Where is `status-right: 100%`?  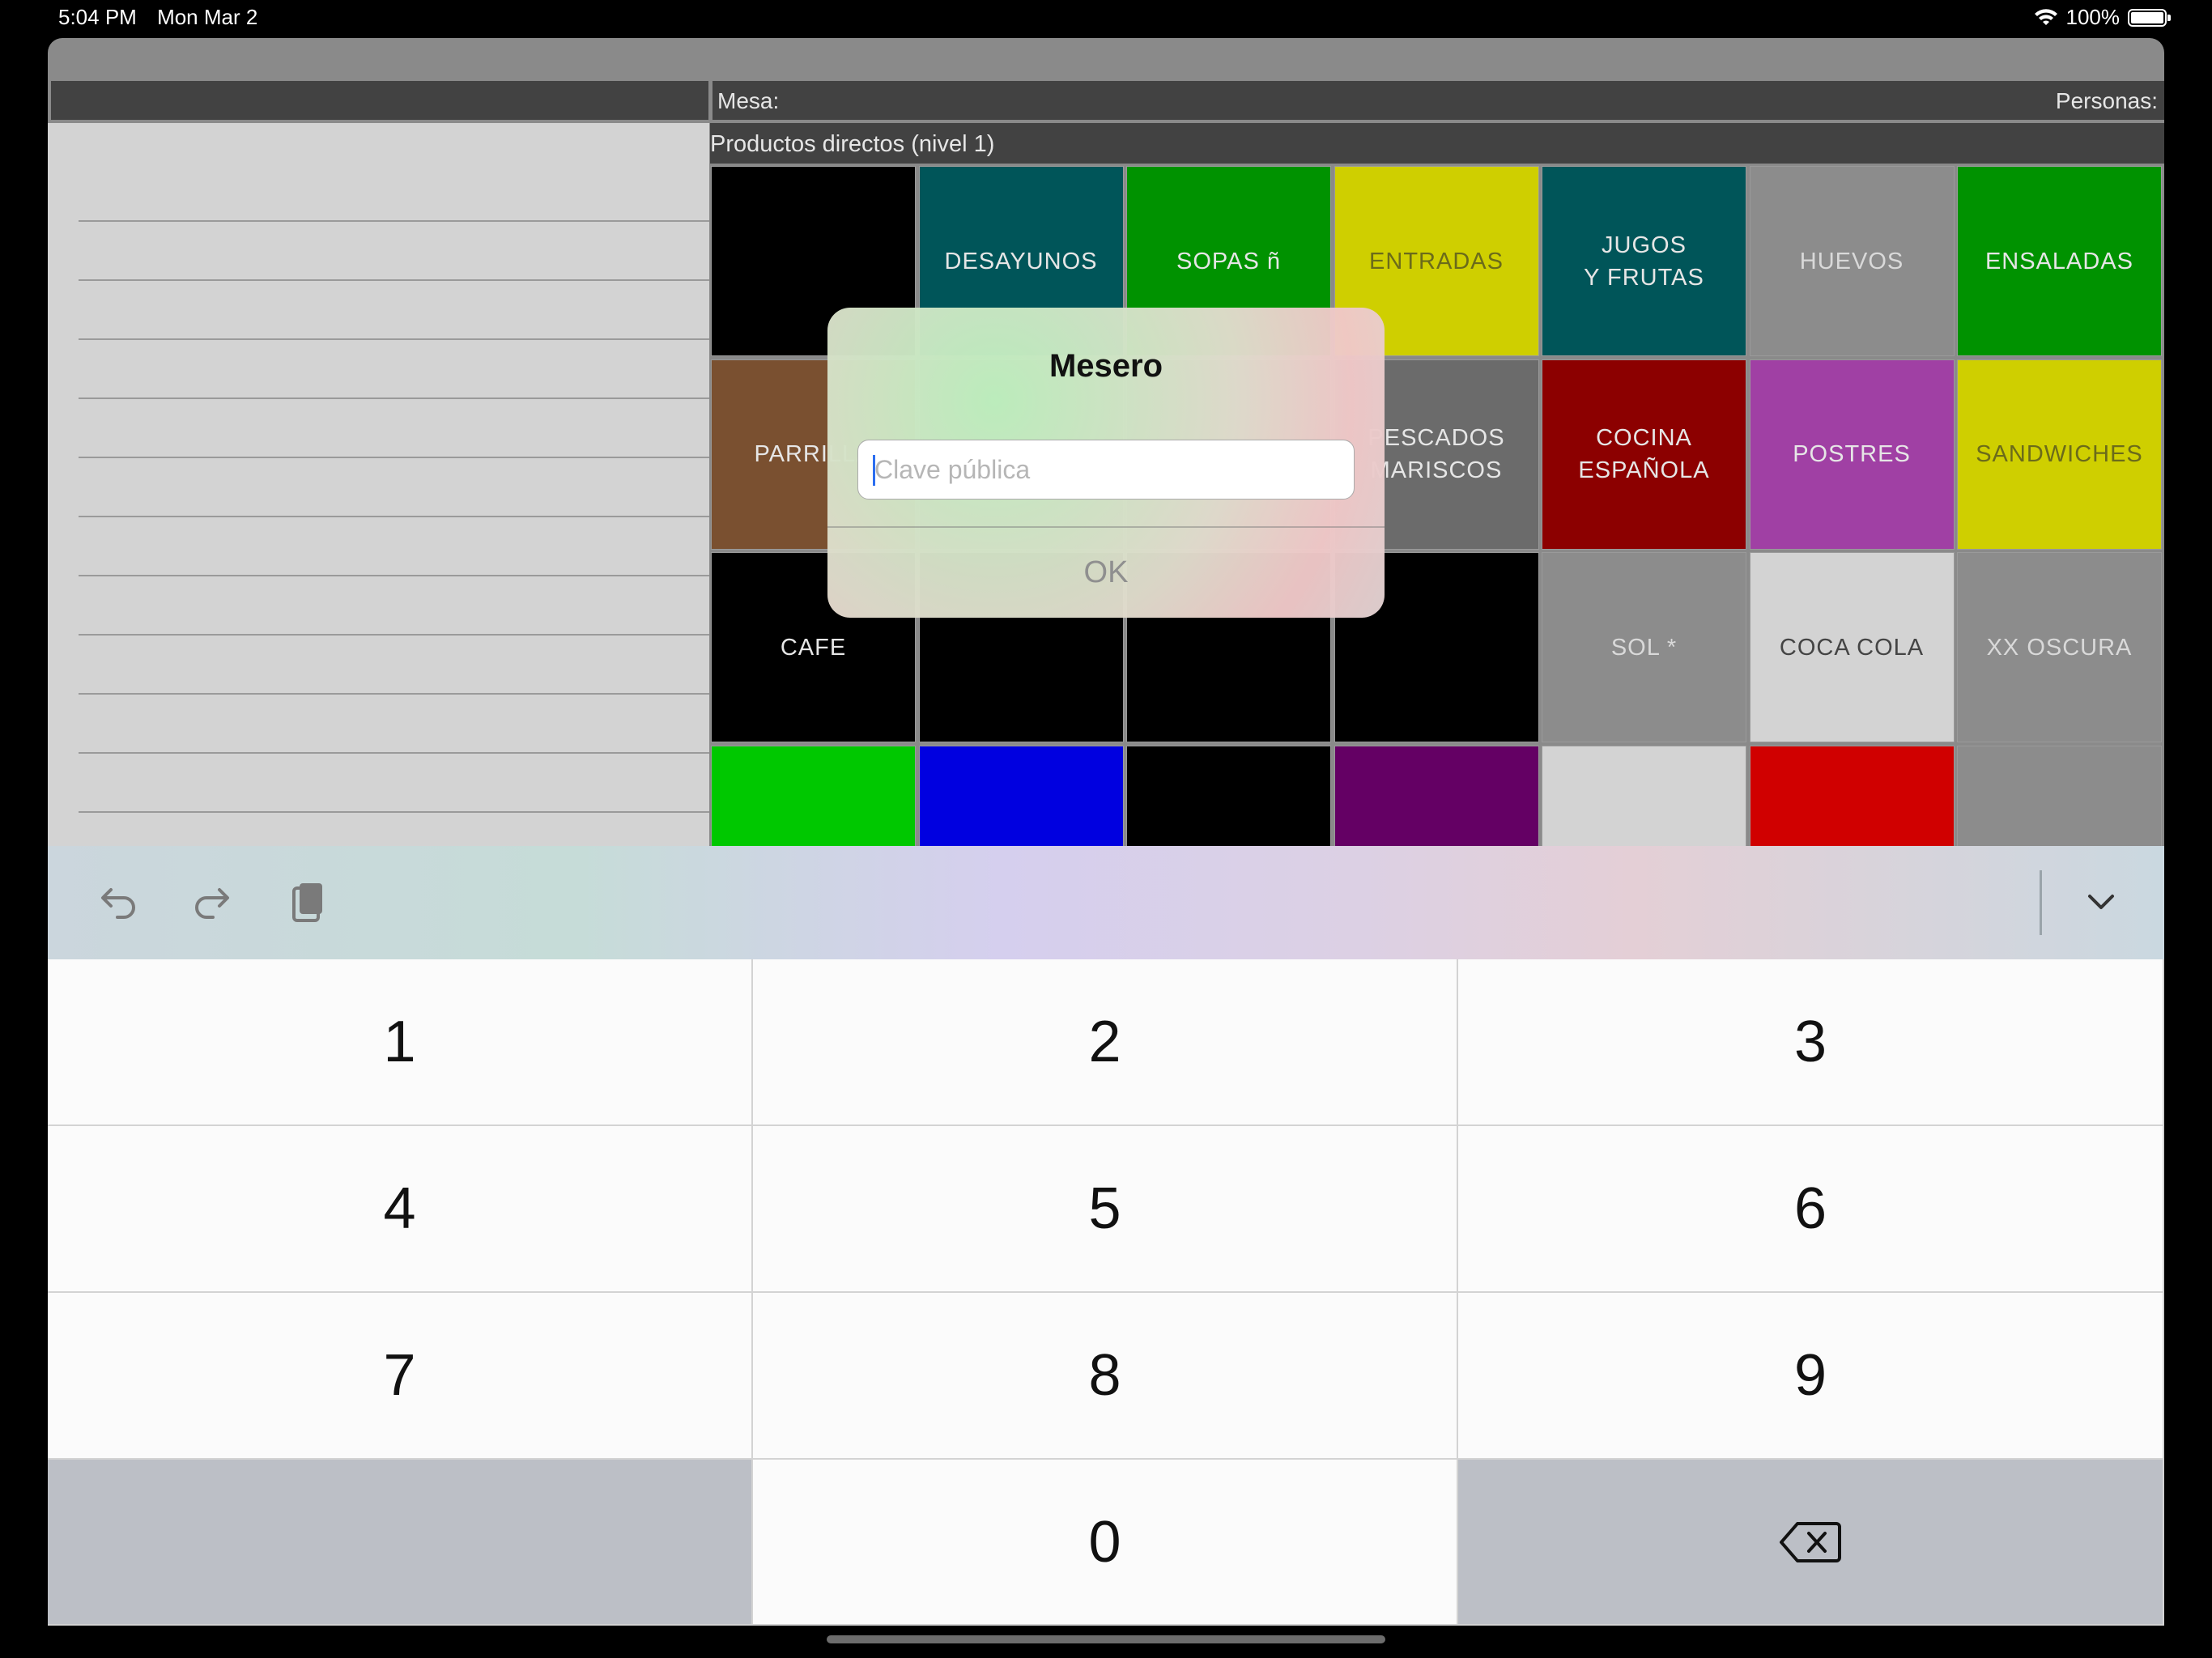
status-right: 100% is located at coordinates (2102, 17).